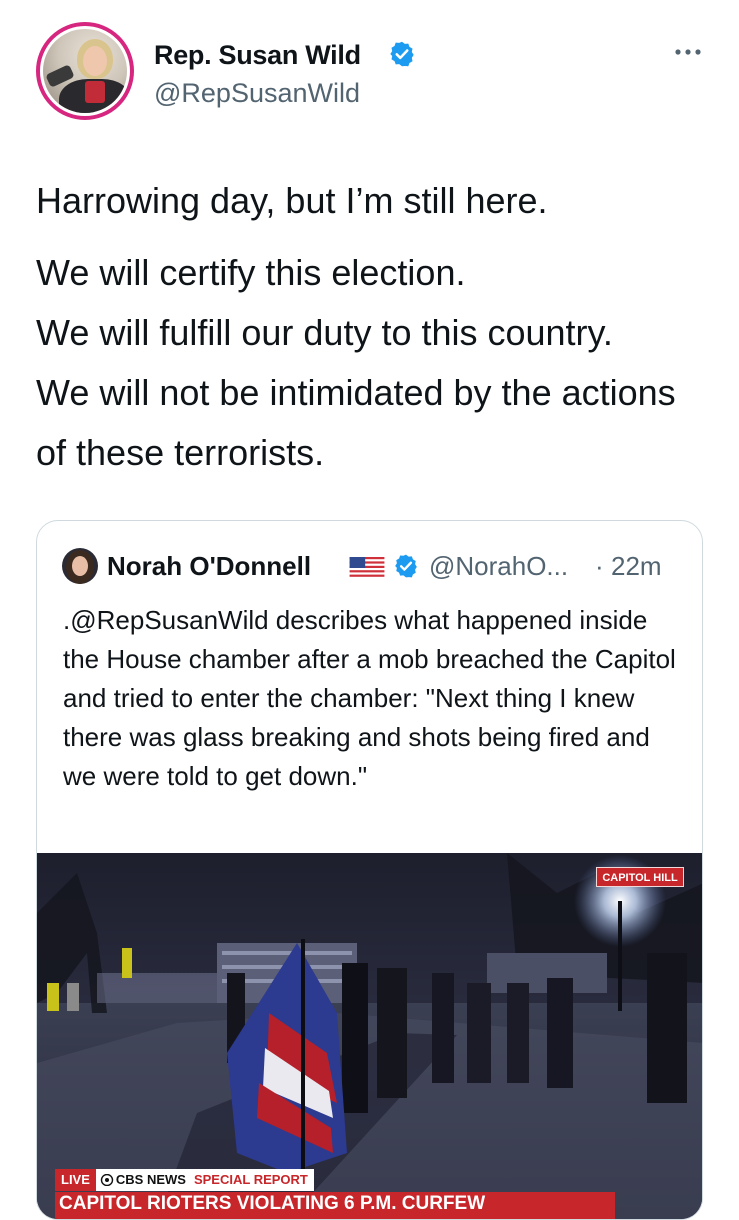 The image size is (739, 1220). I want to click on live-label: LIVE, so click(75, 1180).